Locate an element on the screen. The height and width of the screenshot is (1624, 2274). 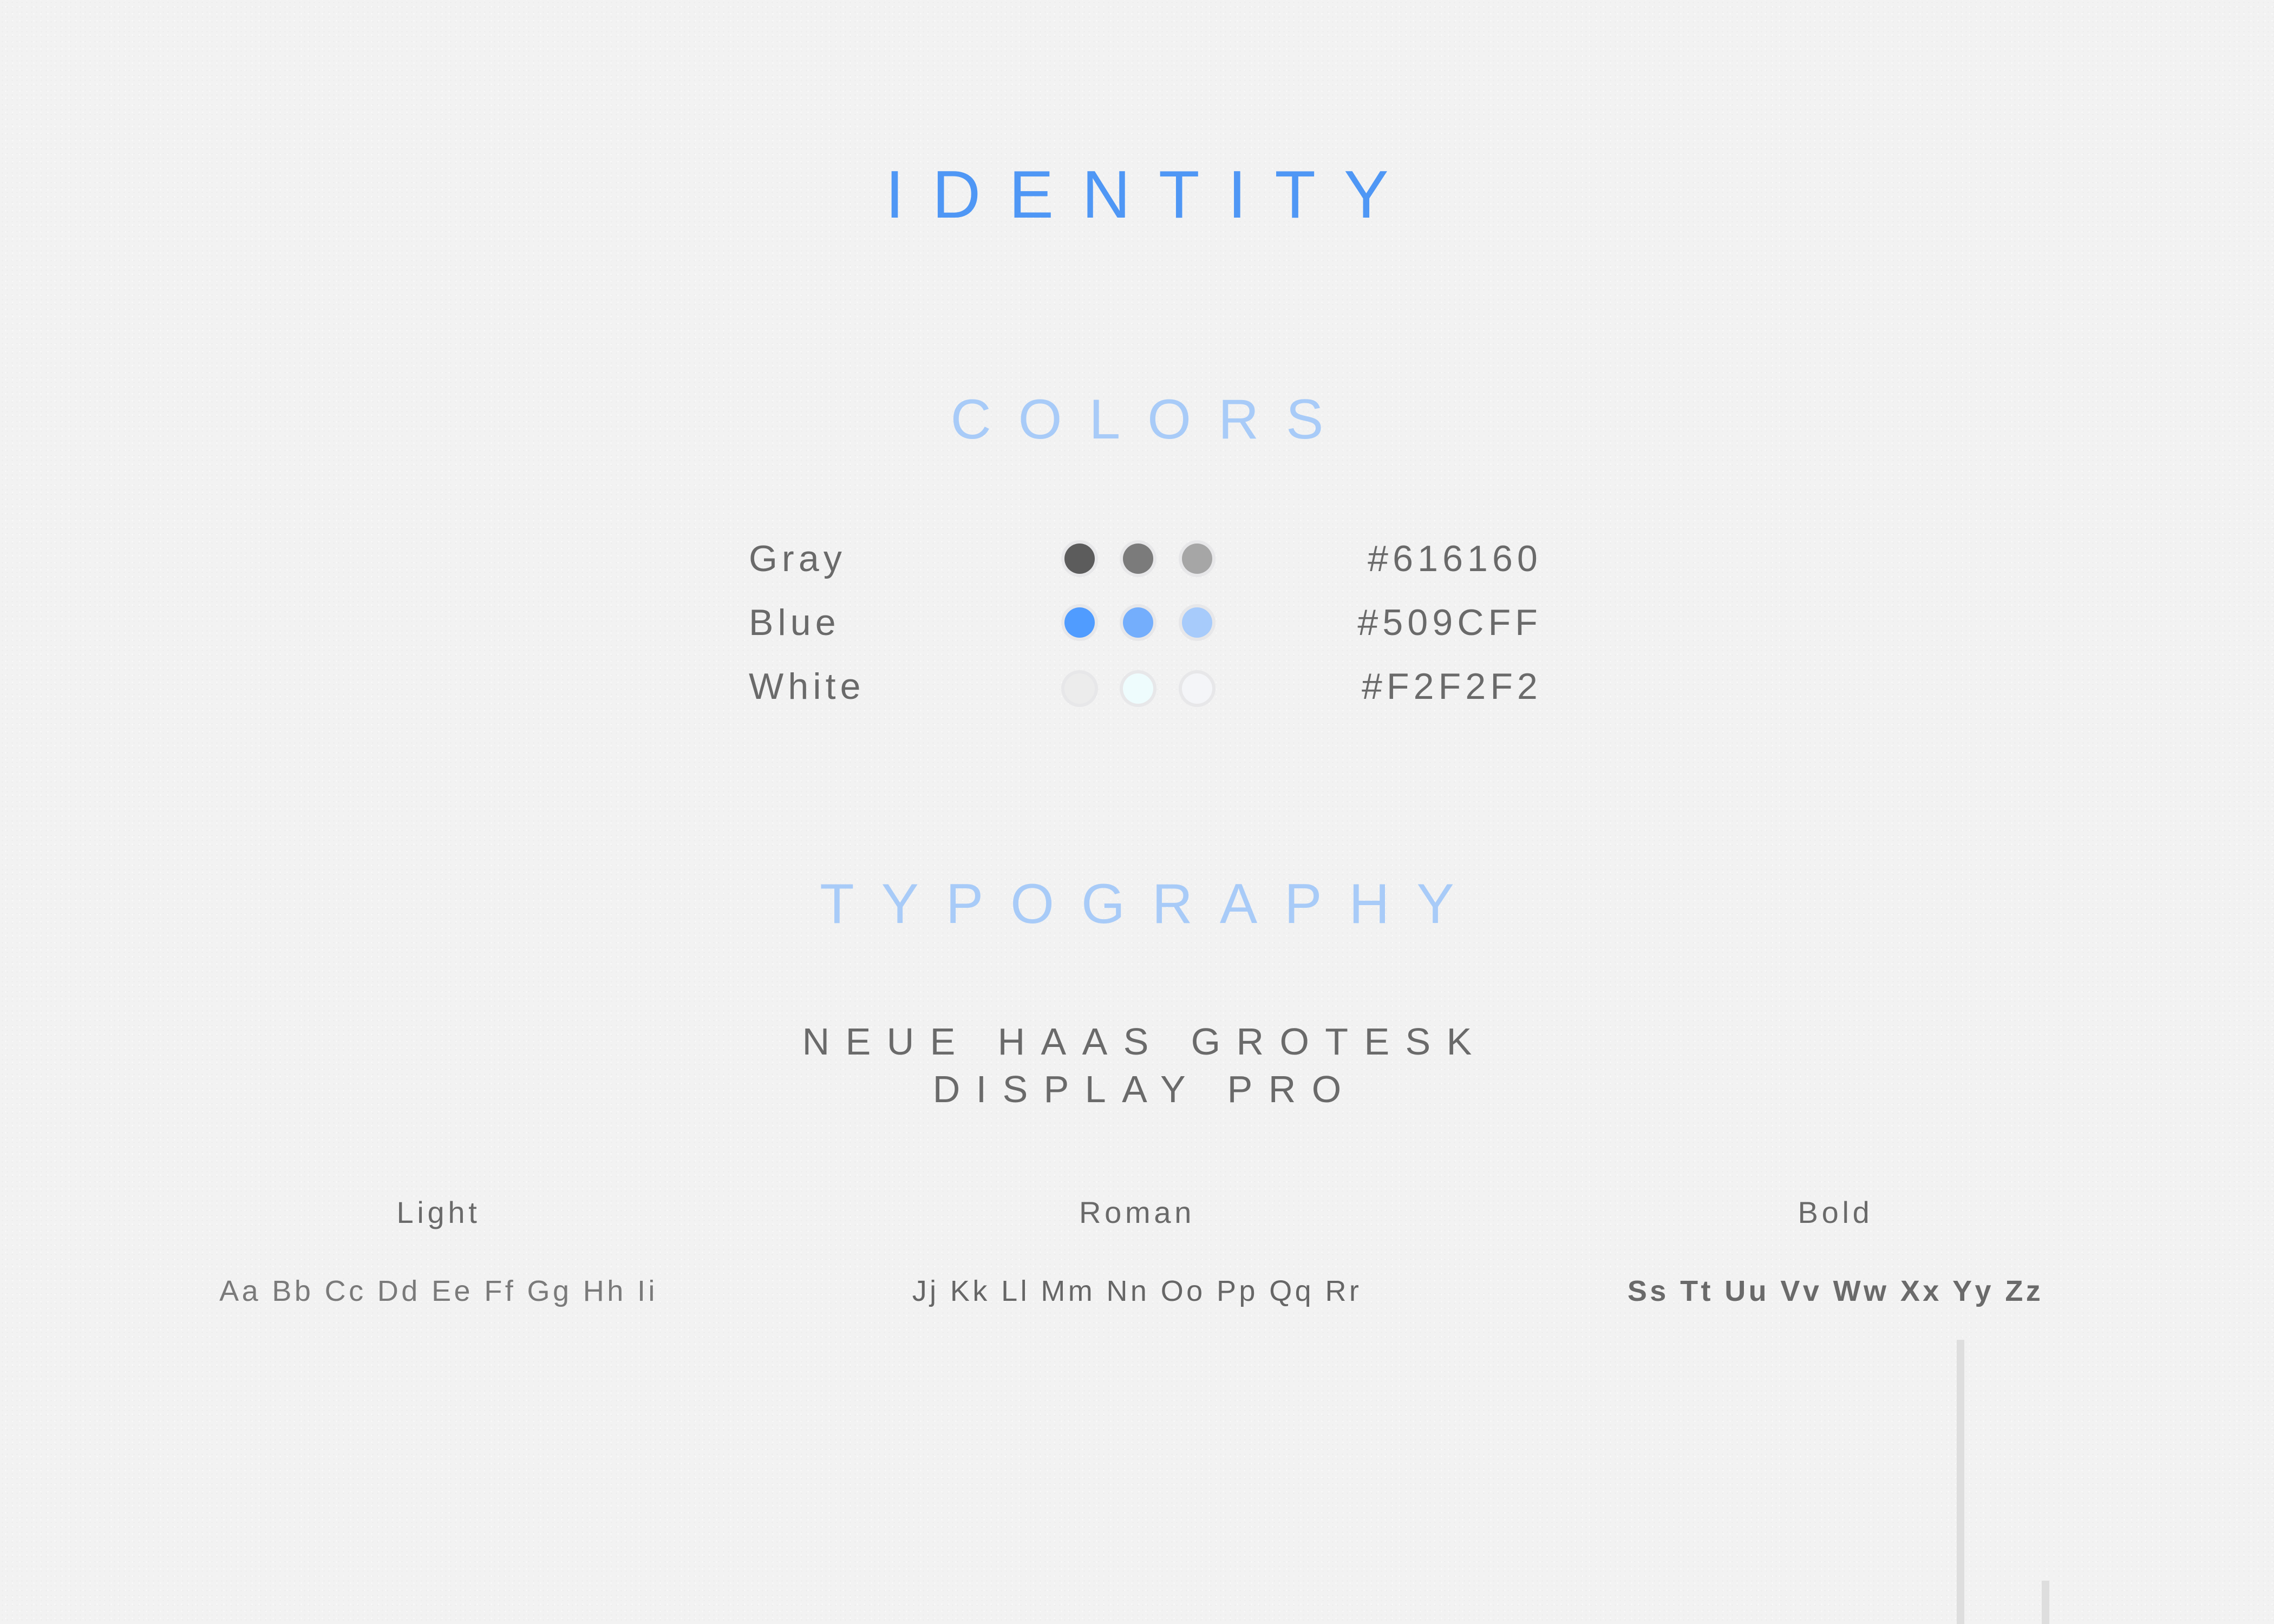
color-hex: #616160 is located at coordinates (1455, 558).